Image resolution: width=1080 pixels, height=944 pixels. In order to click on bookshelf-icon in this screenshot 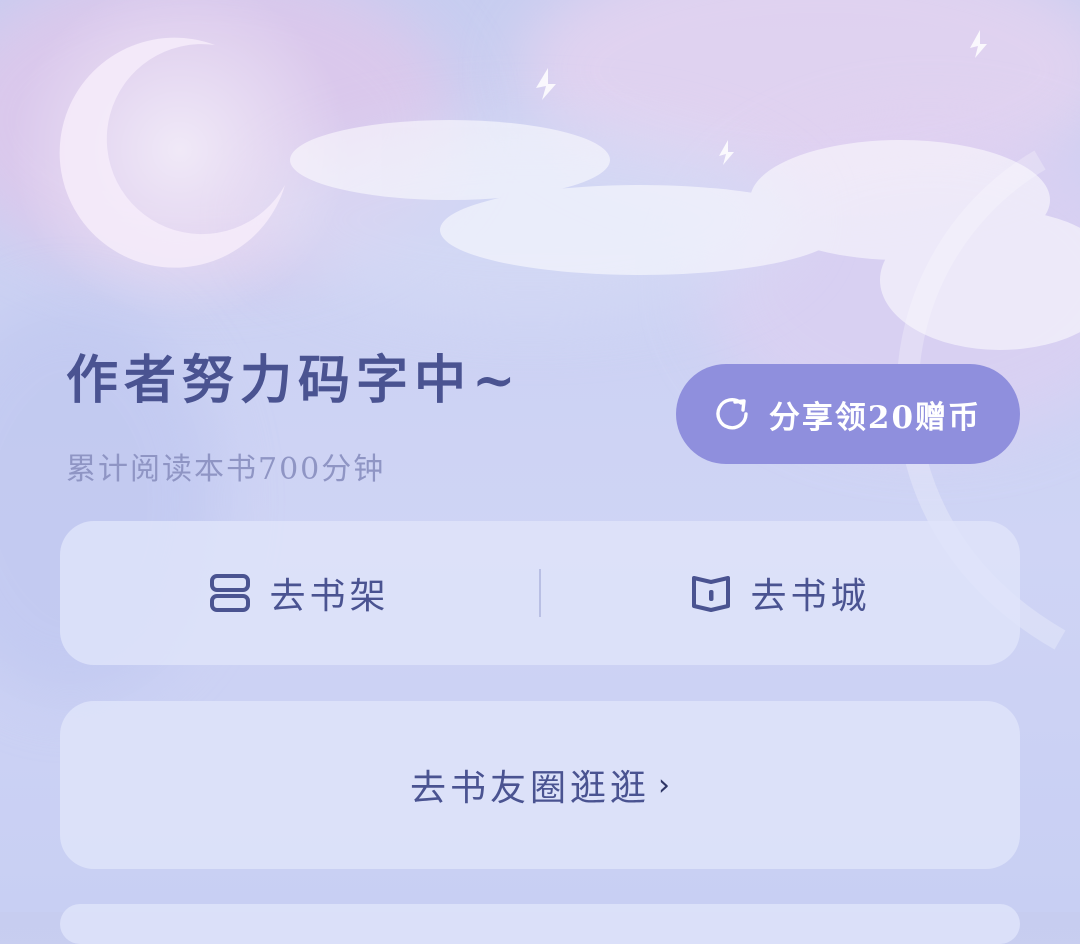, I will do `click(230, 593)`.